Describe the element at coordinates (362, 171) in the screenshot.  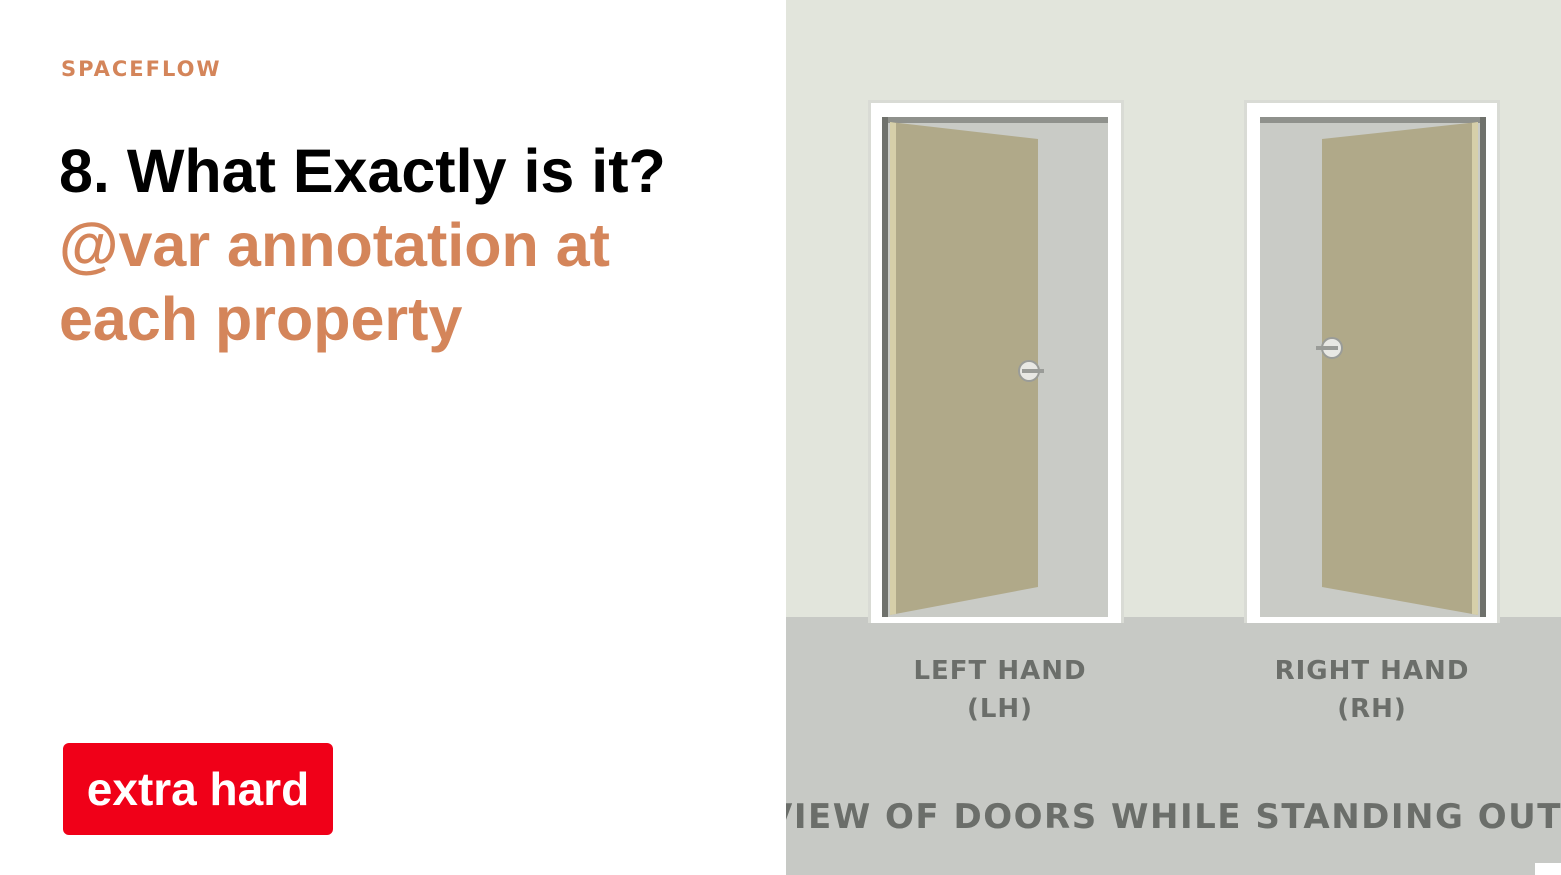
I see `slide-title: 8. What Exactly is it?` at that location.